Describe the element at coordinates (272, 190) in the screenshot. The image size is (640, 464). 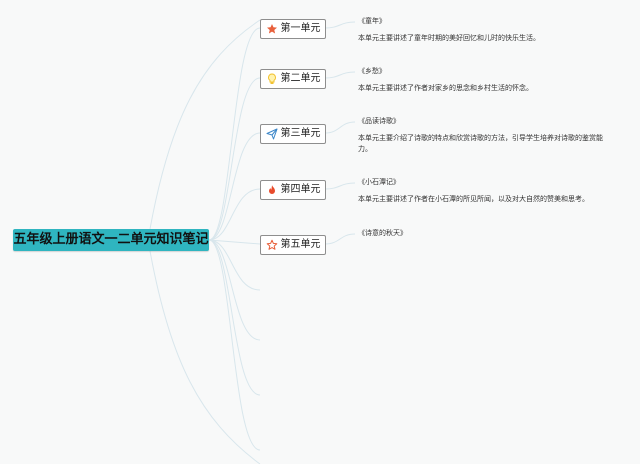
I see `flame-icon` at that location.